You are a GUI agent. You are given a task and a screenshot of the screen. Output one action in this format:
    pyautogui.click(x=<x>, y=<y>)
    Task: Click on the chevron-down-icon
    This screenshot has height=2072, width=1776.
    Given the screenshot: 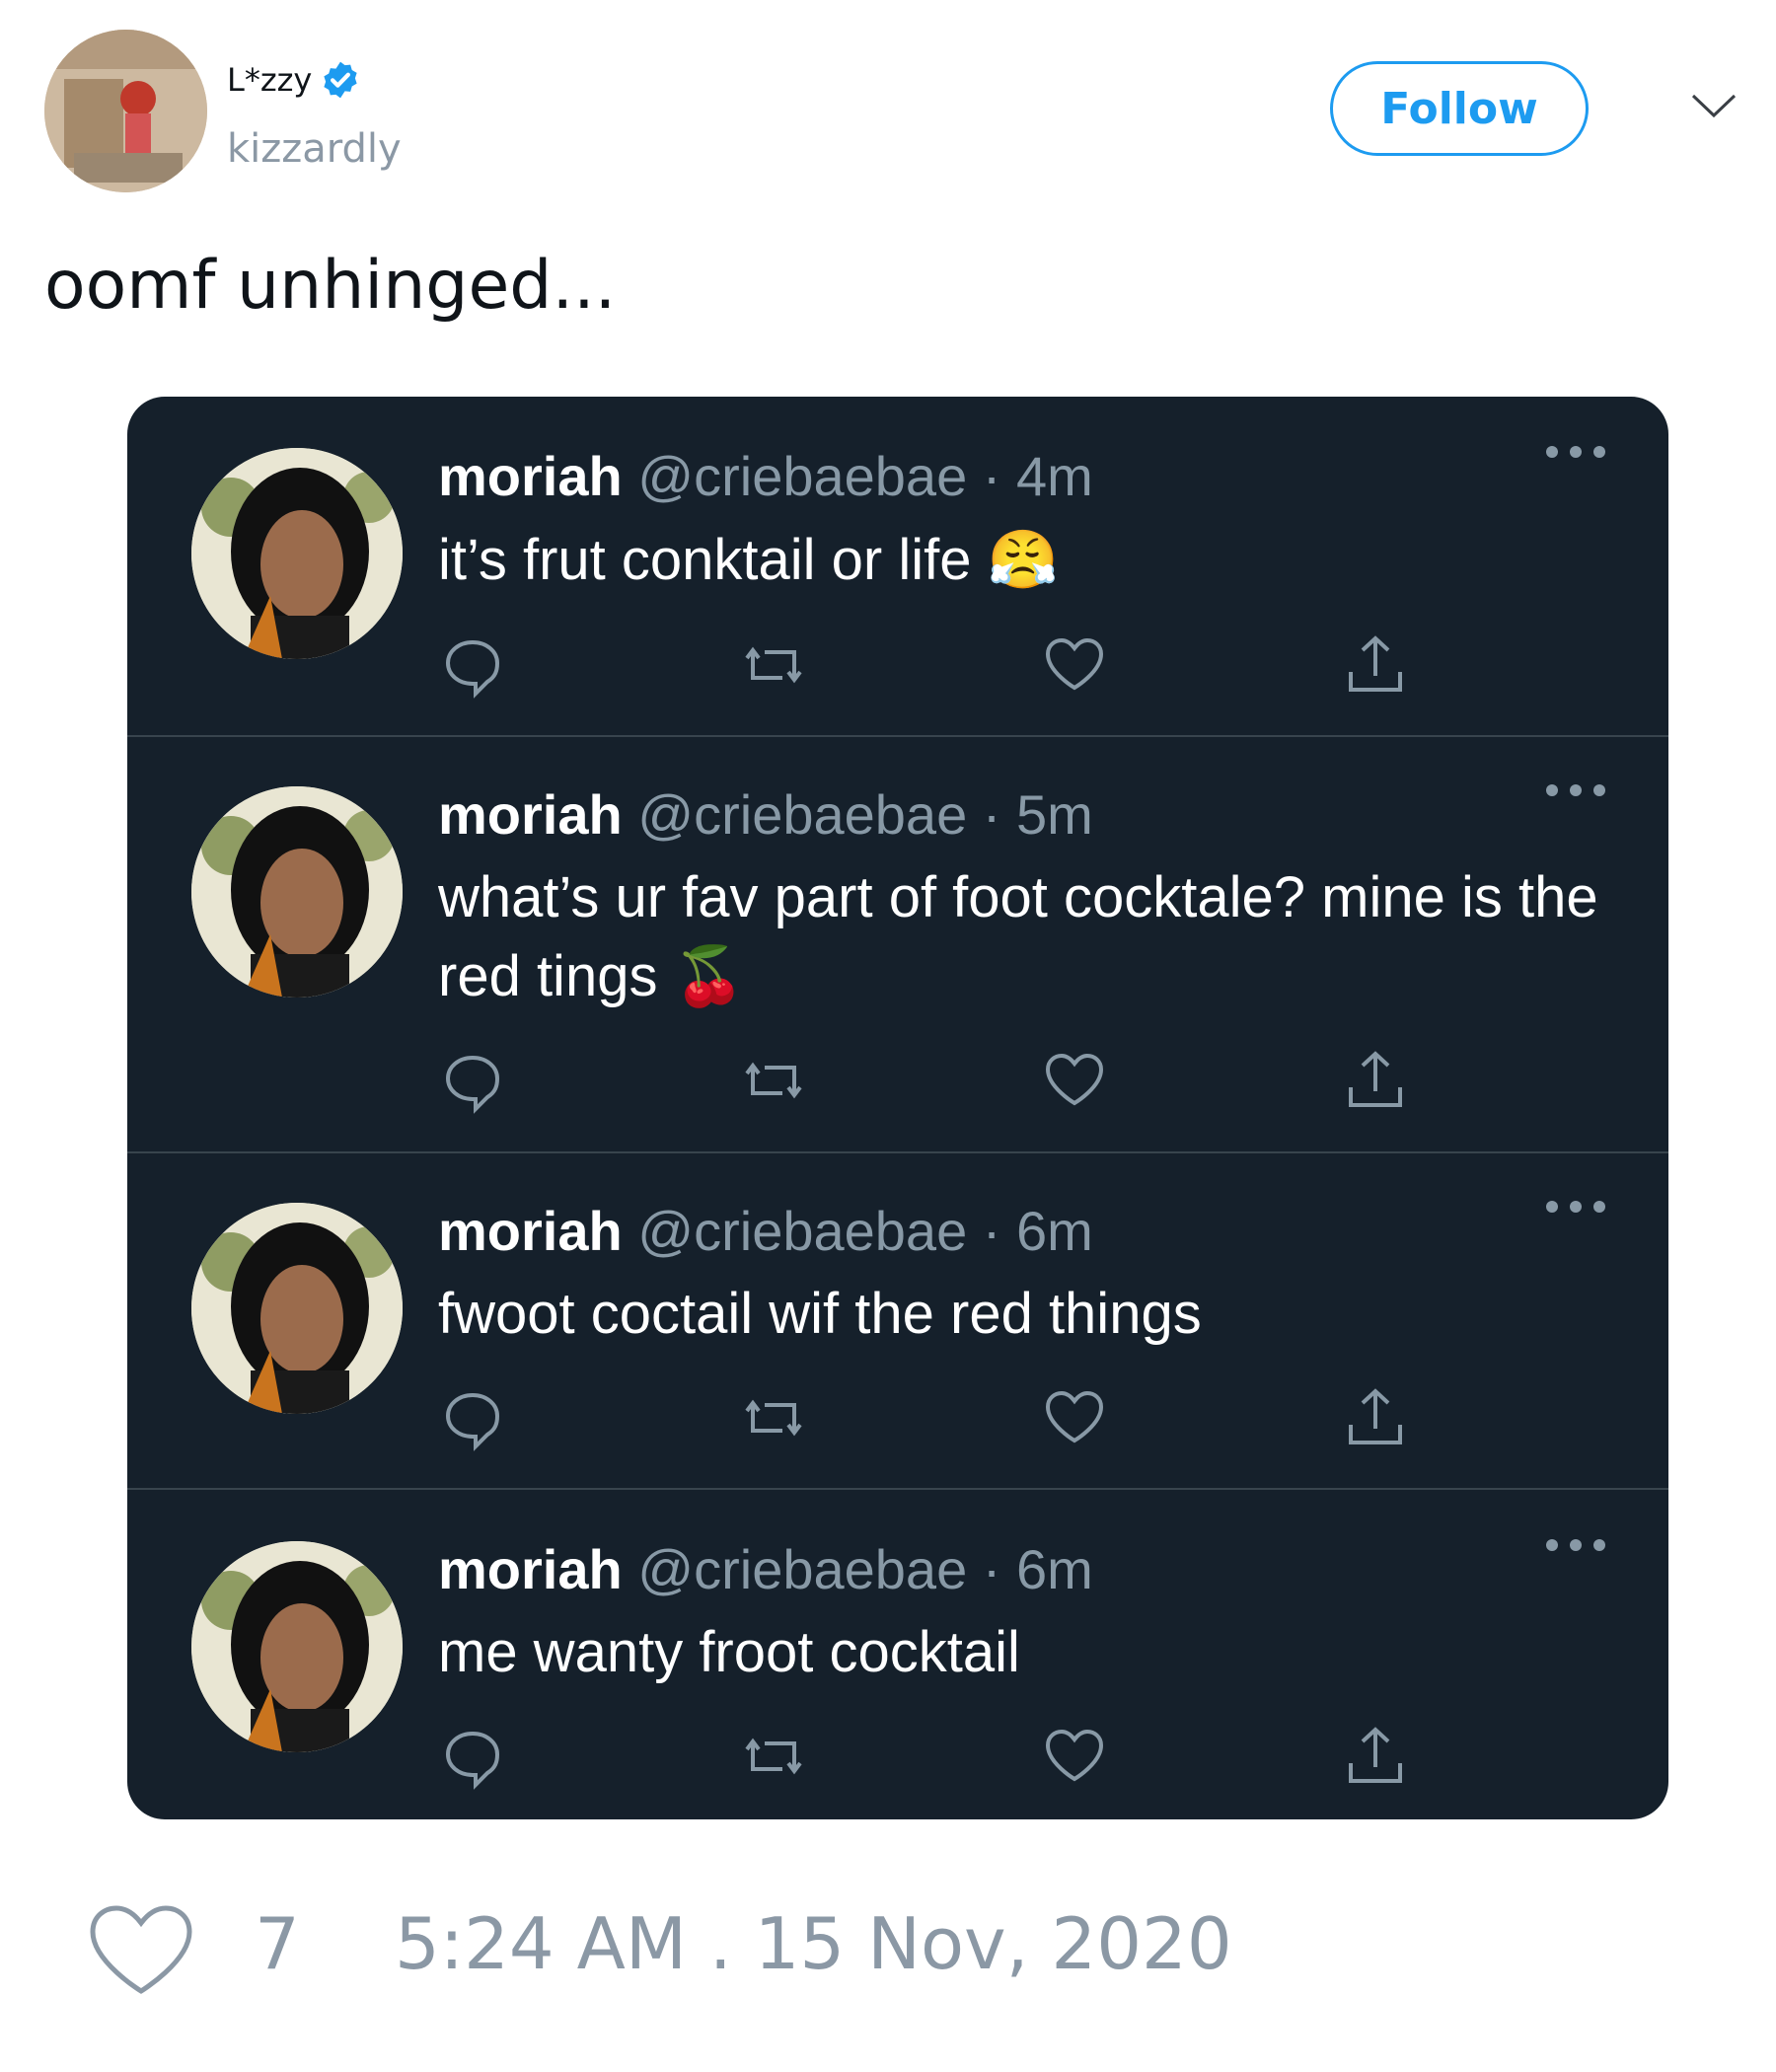 What is the action you would take?
    pyautogui.click(x=1714, y=106)
    